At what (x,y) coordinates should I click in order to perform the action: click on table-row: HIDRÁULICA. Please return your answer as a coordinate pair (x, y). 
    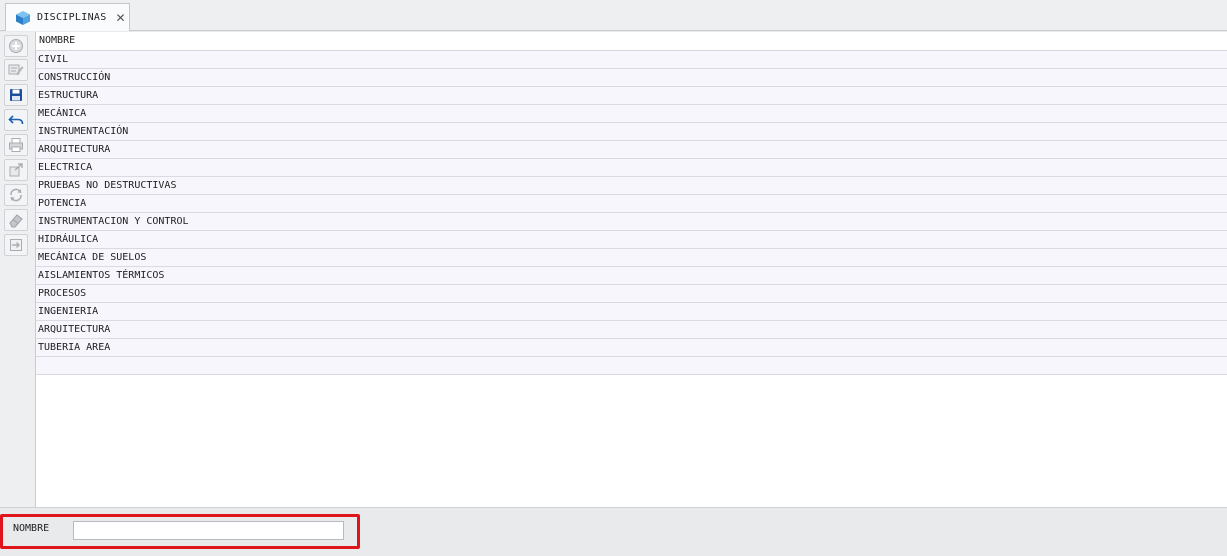
    Looking at the image, I should click on (631, 240).